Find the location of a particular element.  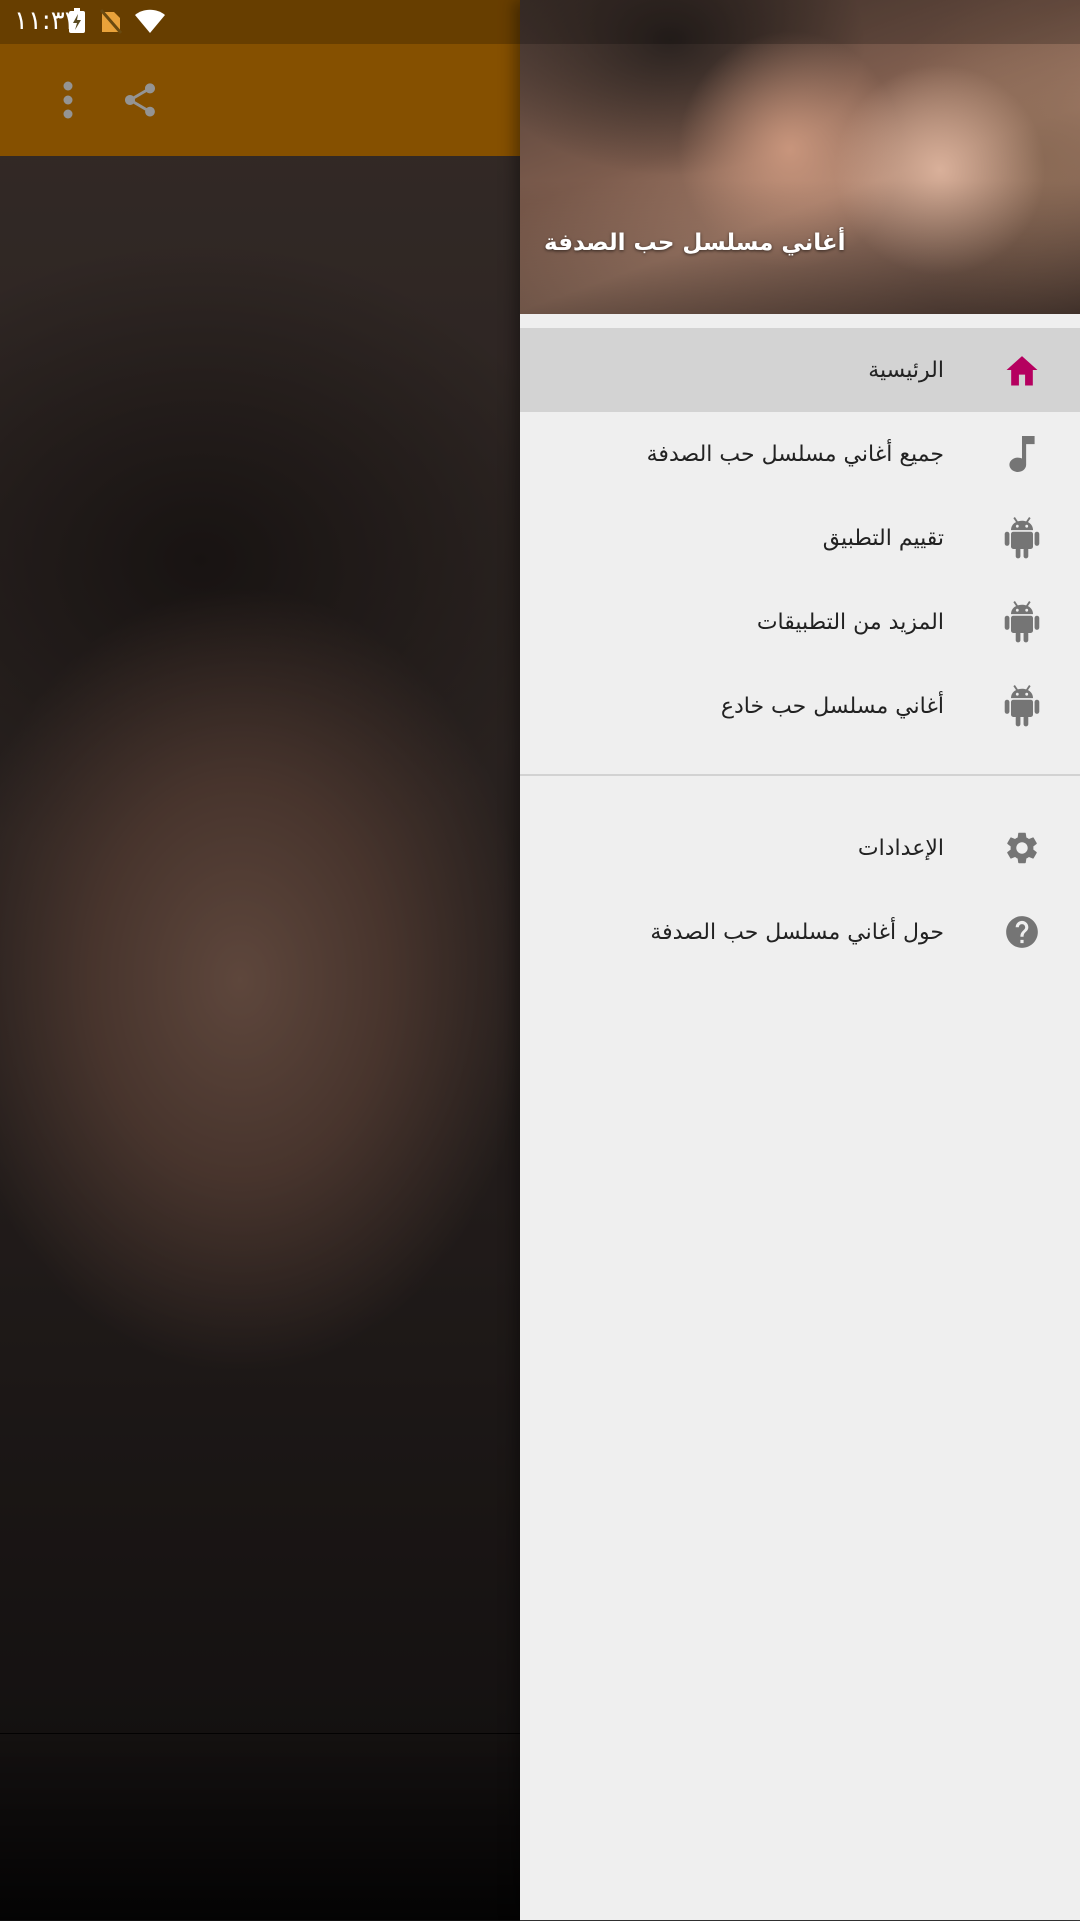

drawer-header-title: أغاني مسلسل حب الصدفة is located at coordinates (695, 243).